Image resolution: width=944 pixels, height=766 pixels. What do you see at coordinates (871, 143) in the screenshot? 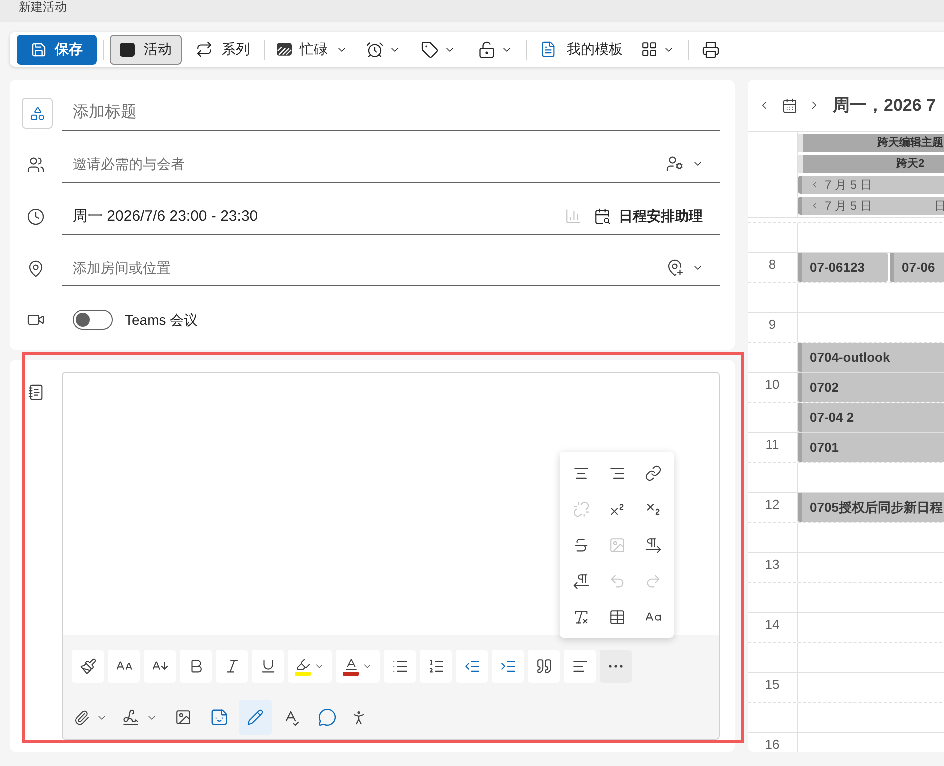
I see `all-day-event: 跨天编辑主题` at bounding box center [871, 143].